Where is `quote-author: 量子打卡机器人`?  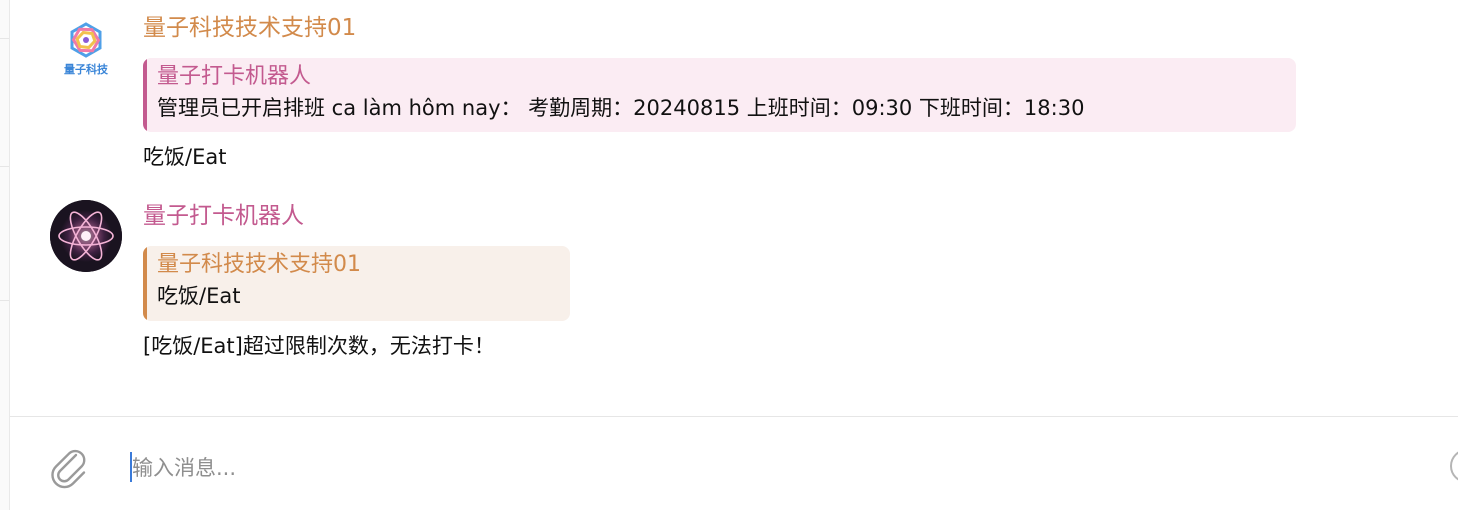 quote-author: 量子打卡机器人 is located at coordinates (234, 76).